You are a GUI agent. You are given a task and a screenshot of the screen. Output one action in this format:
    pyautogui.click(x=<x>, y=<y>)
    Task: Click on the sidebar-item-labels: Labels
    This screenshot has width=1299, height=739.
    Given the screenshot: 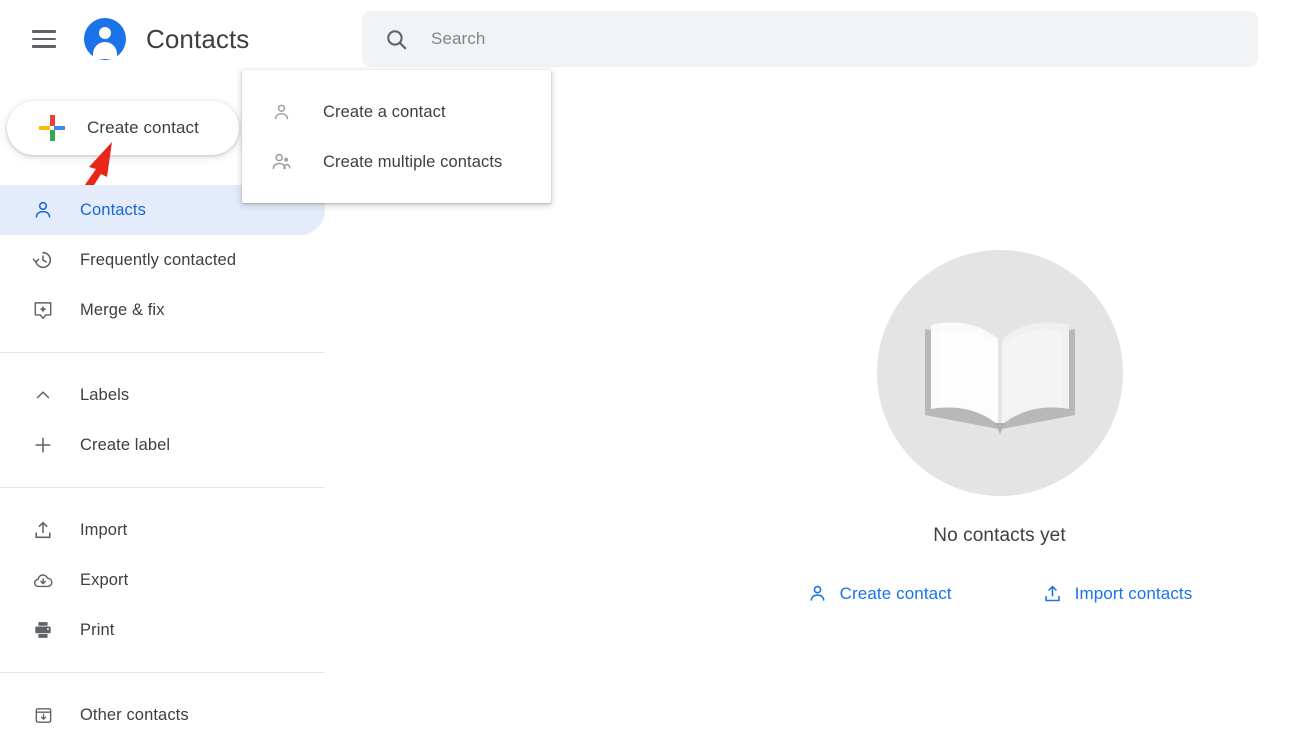 What is the action you would take?
    pyautogui.click(x=162, y=395)
    